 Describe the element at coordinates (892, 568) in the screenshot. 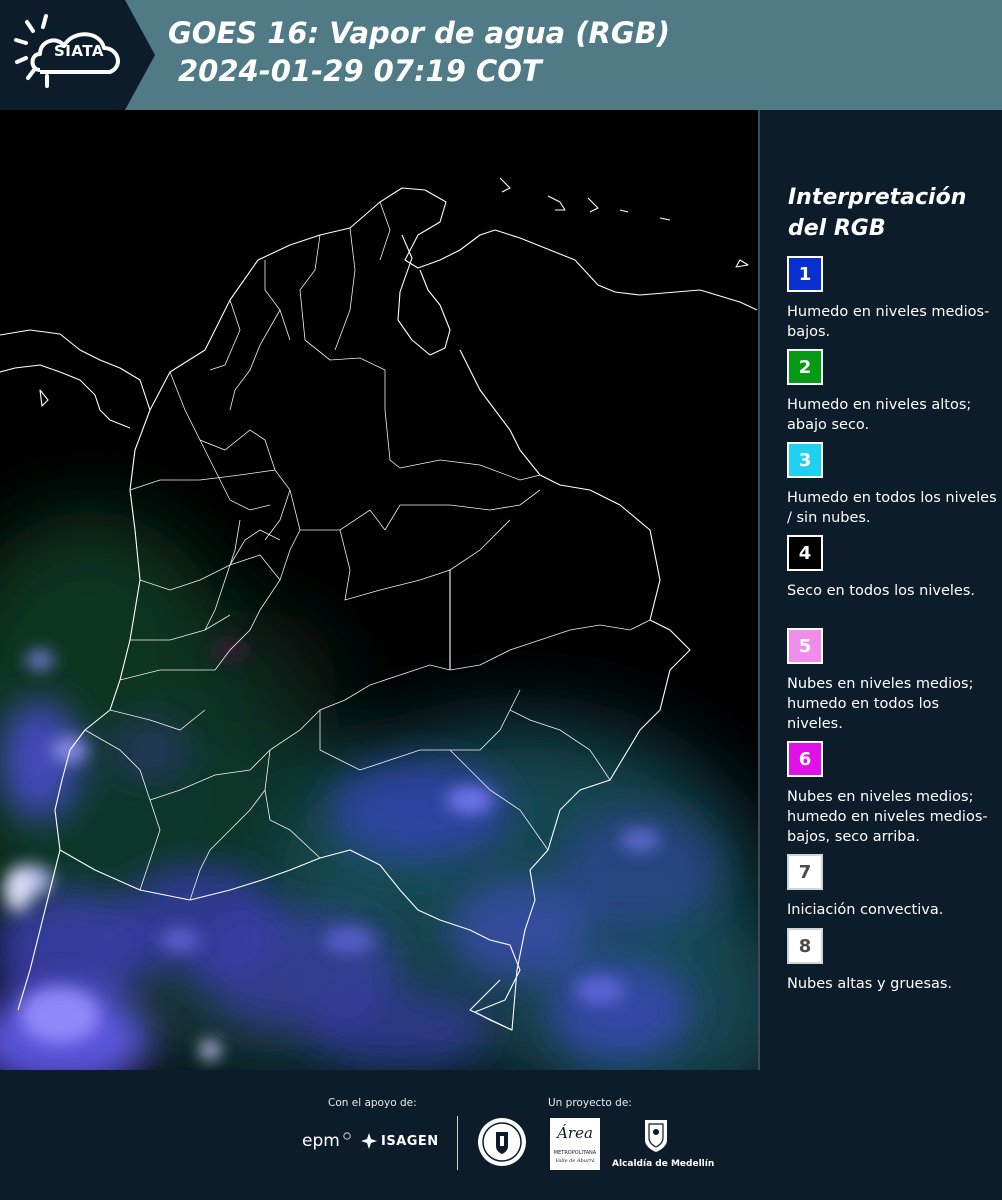

I see `legend-item-4: 4 Seco en todos los niveles.` at that location.